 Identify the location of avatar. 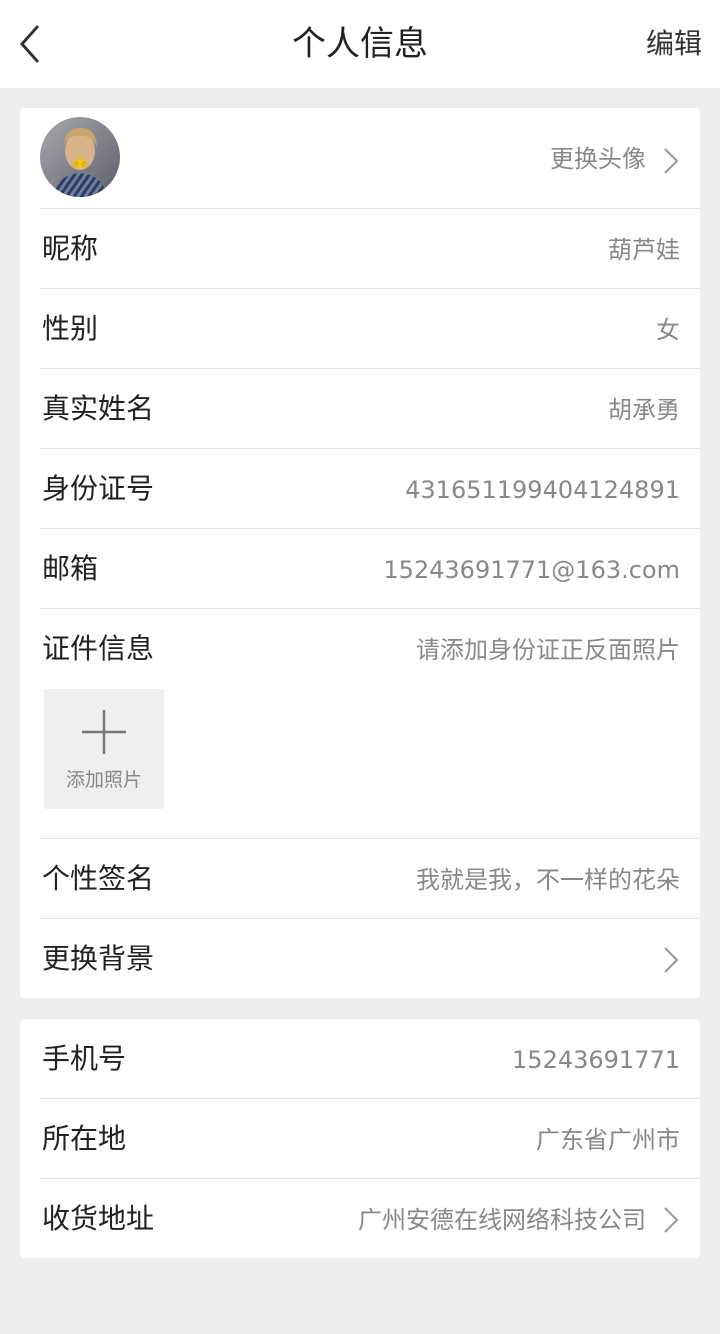
(80, 157).